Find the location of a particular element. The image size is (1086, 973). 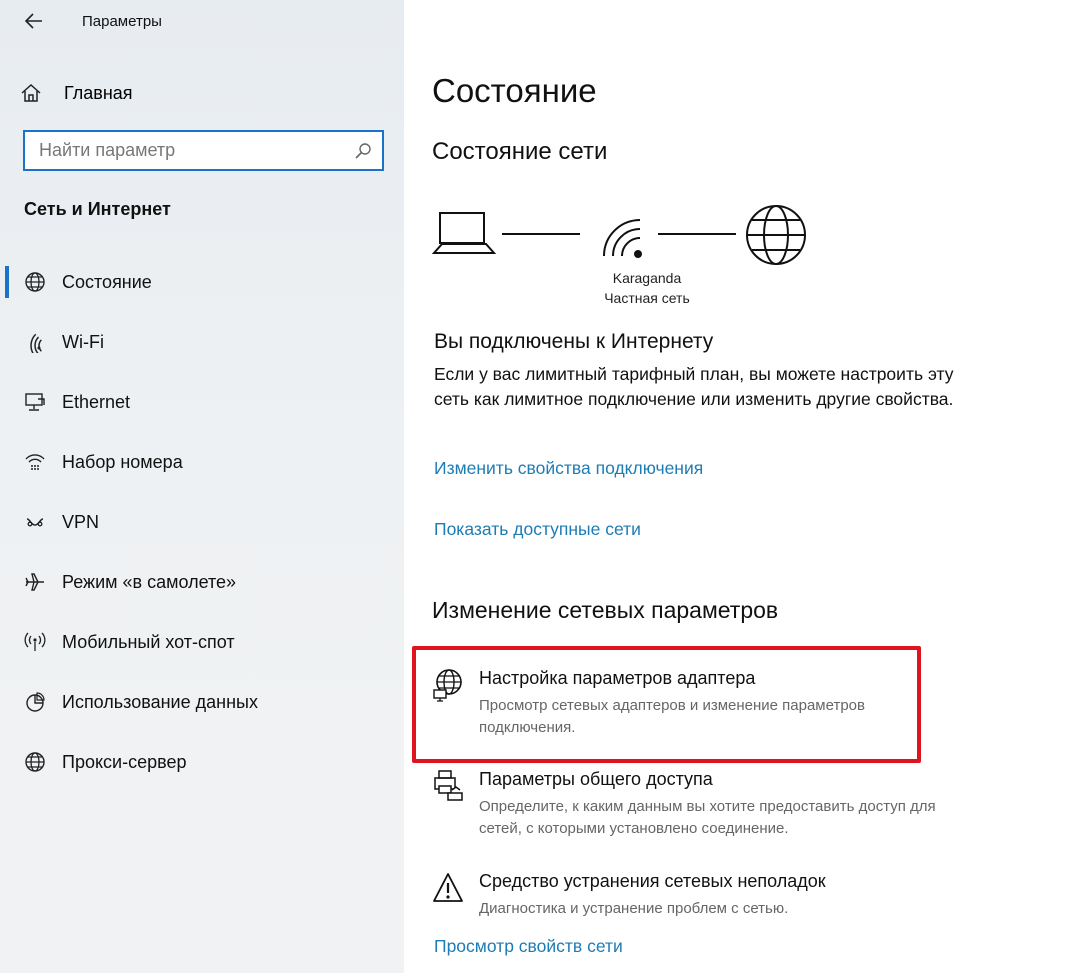

option-title: Параметры общего доступа is located at coordinates (596, 779).